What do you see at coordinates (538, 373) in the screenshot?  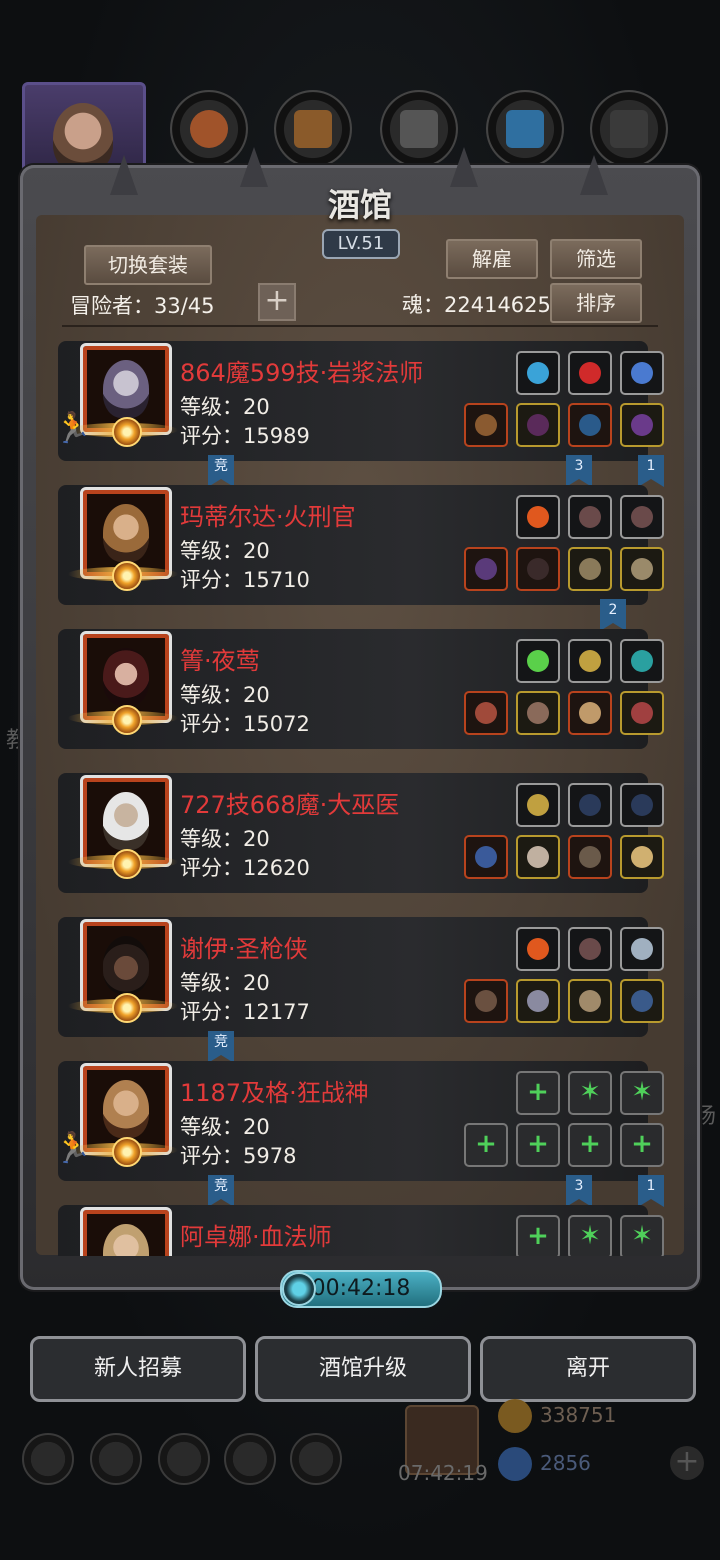 I see `orb-icon` at bounding box center [538, 373].